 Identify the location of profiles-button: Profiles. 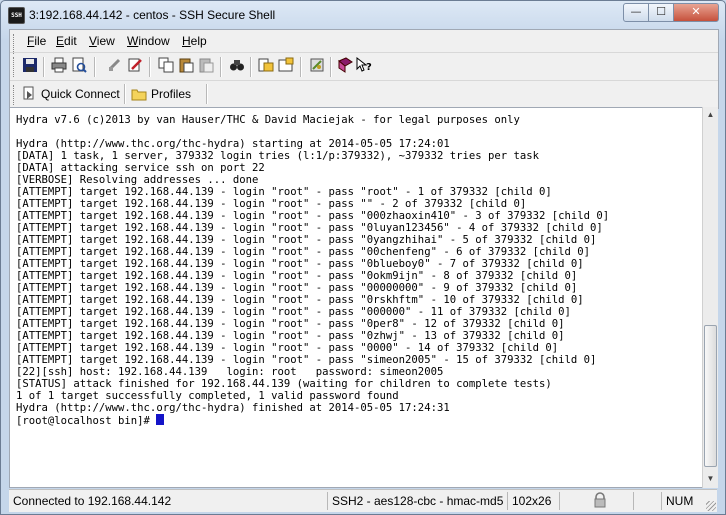
(161, 94).